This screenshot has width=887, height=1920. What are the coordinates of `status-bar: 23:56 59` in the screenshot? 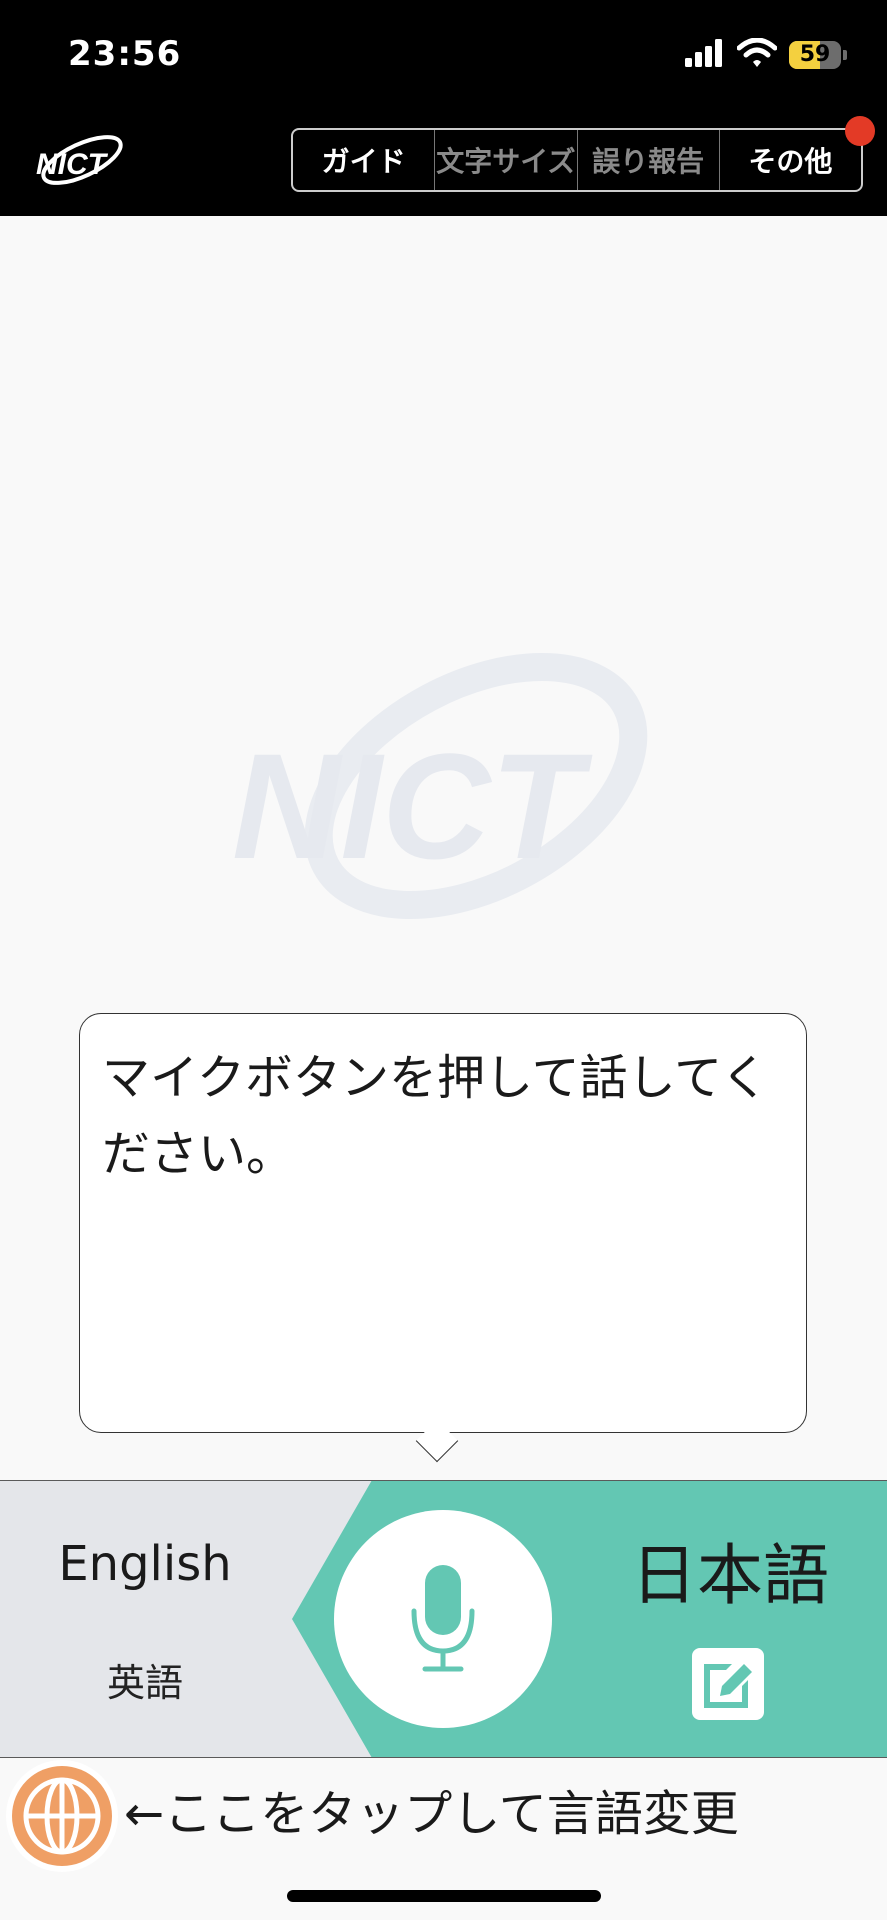 It's located at (443, 56).